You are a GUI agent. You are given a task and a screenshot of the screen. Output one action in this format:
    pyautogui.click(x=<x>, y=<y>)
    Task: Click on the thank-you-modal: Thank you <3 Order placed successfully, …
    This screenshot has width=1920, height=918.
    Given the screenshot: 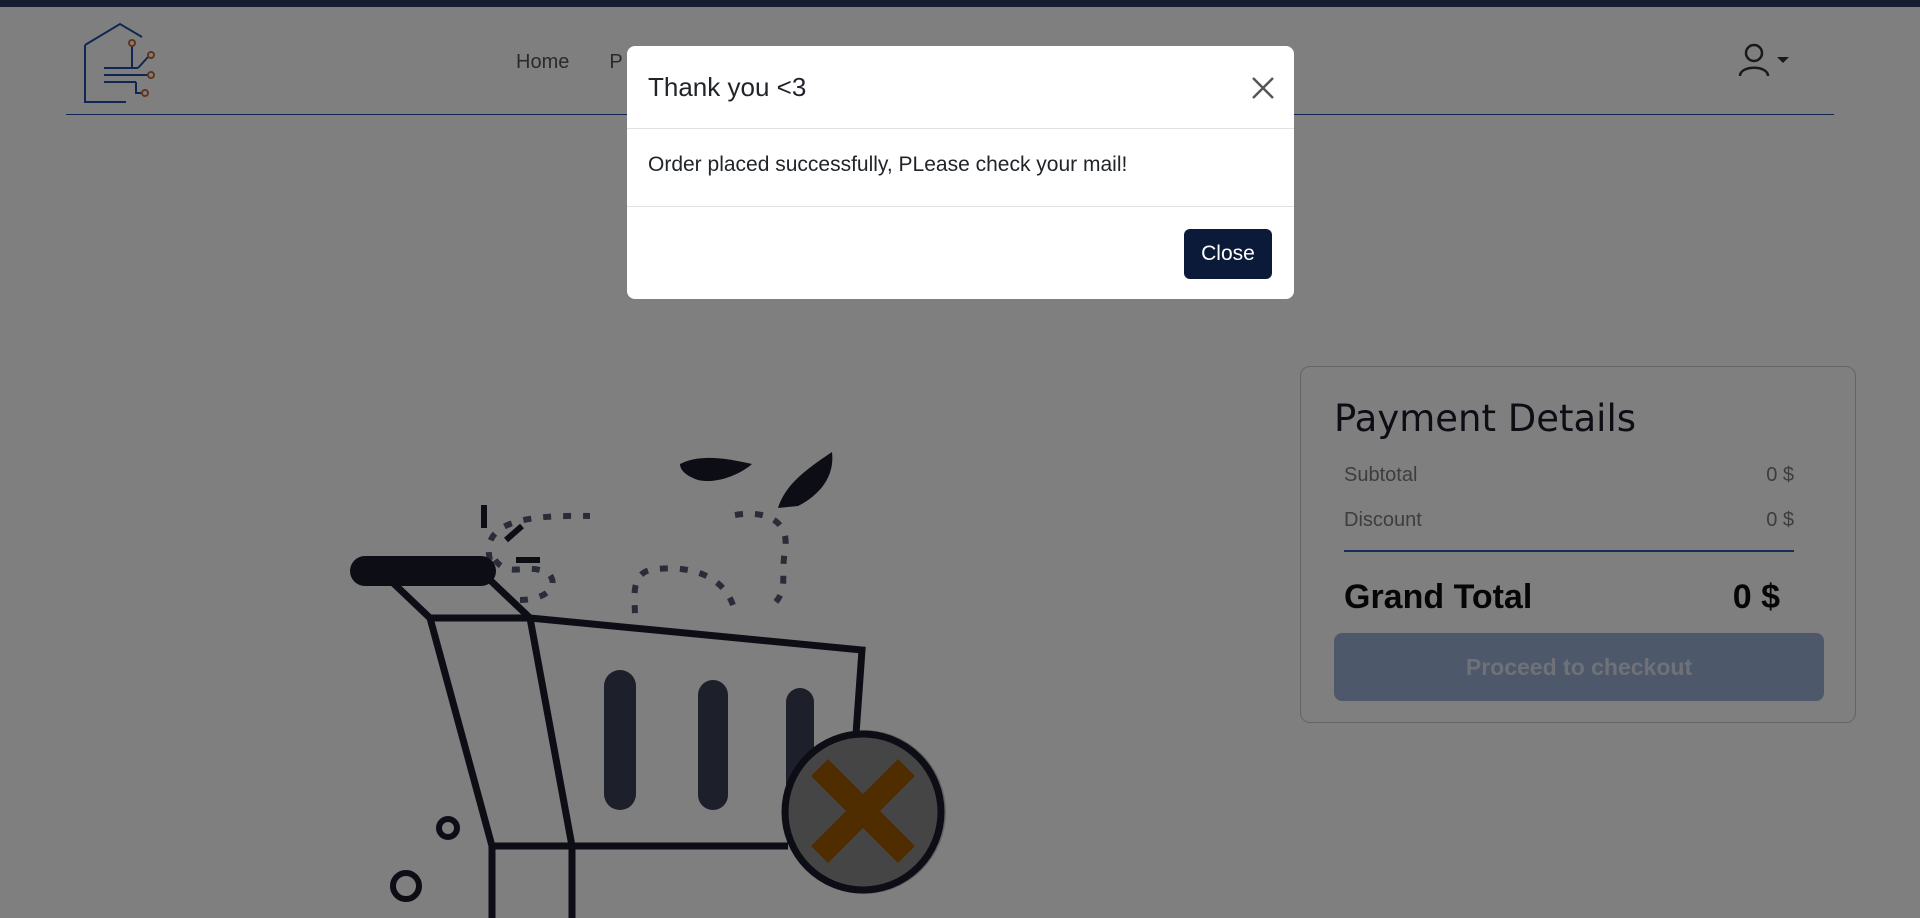 What is the action you would take?
    pyautogui.click(x=960, y=172)
    